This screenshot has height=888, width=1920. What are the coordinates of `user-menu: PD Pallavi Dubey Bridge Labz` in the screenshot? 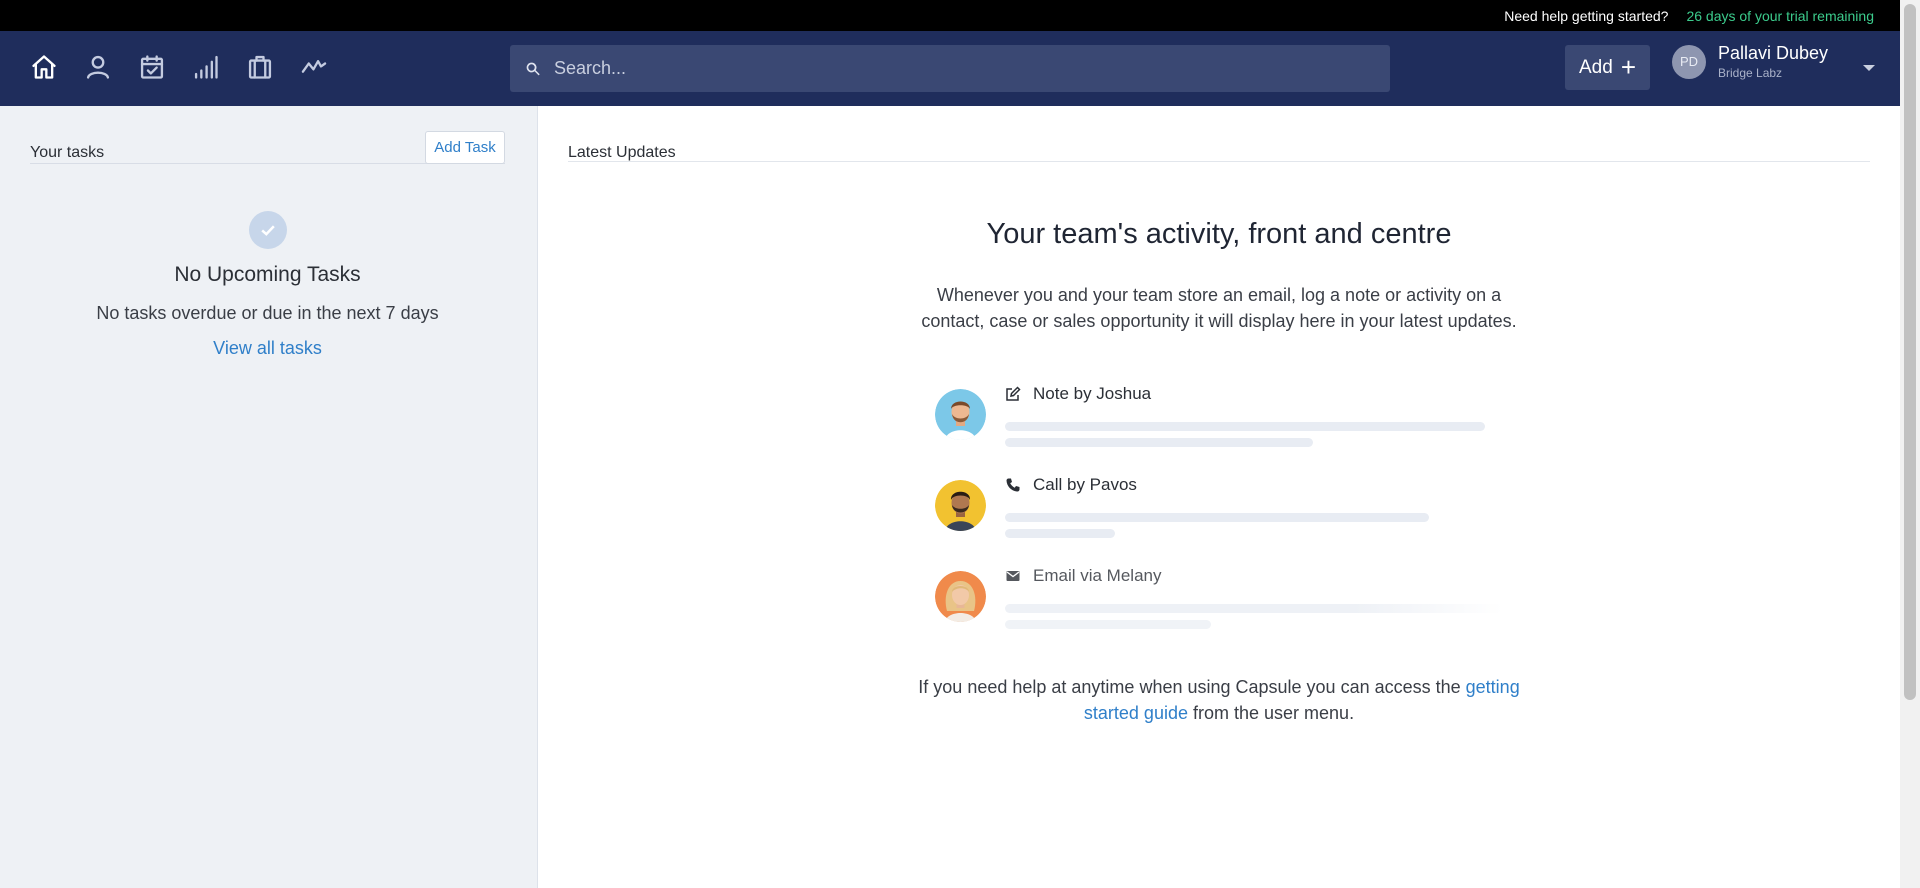 It's located at (1750, 61).